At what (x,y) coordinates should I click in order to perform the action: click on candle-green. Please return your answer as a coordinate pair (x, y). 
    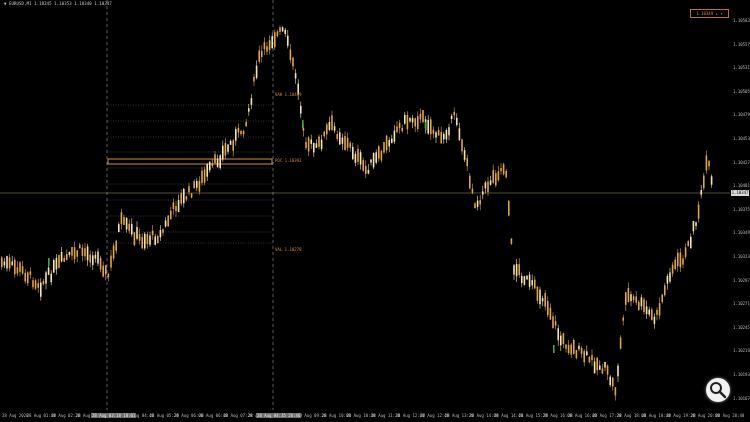
    Looking at the image, I should click on (49, 262).